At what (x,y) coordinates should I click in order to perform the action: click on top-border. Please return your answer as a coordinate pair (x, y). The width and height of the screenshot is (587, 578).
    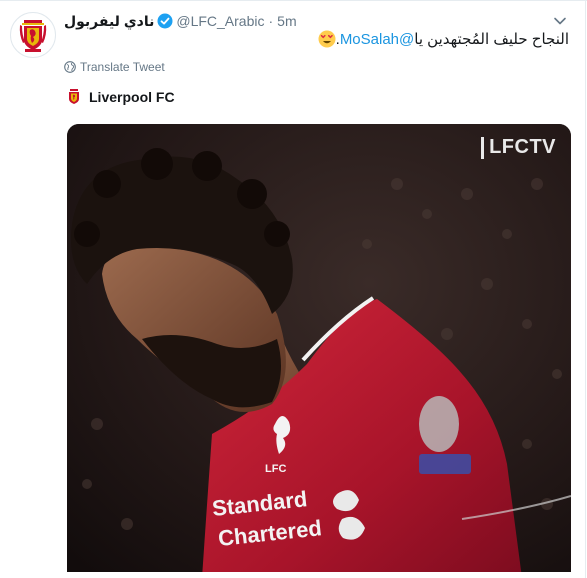
    Looking at the image, I should click on (293, 0).